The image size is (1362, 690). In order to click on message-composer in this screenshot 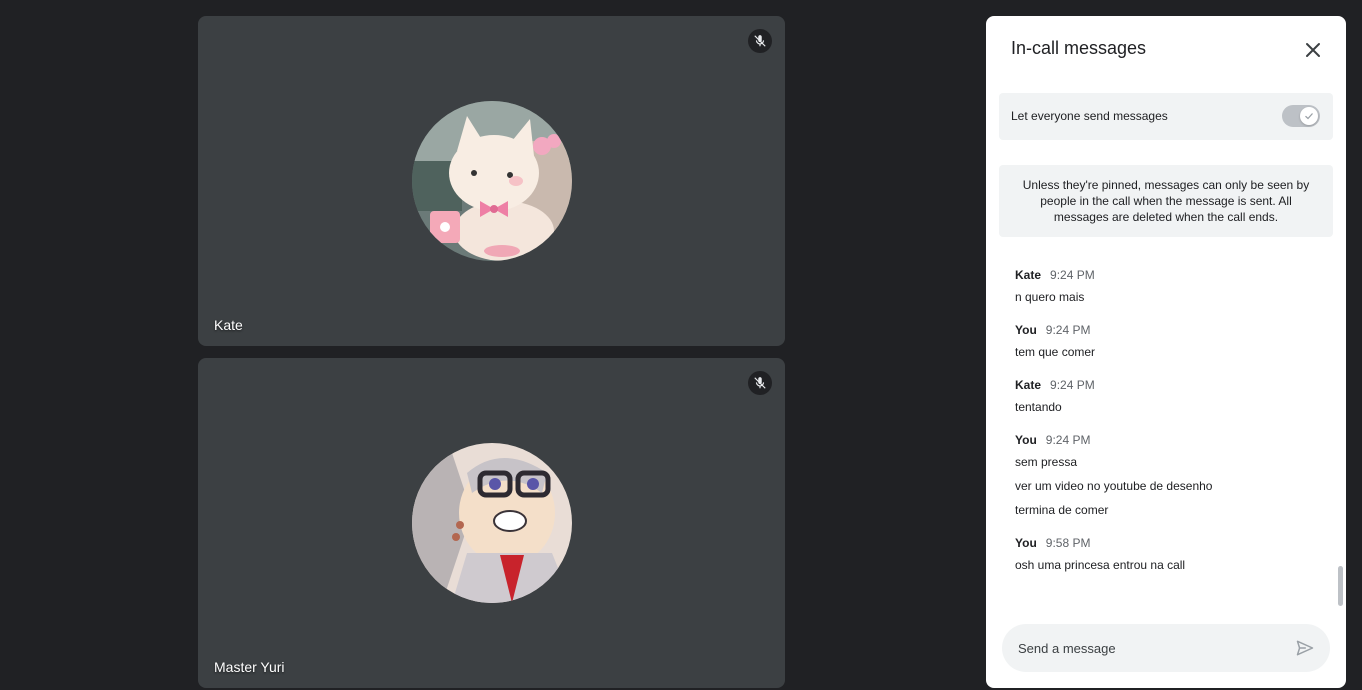, I will do `click(1166, 648)`.